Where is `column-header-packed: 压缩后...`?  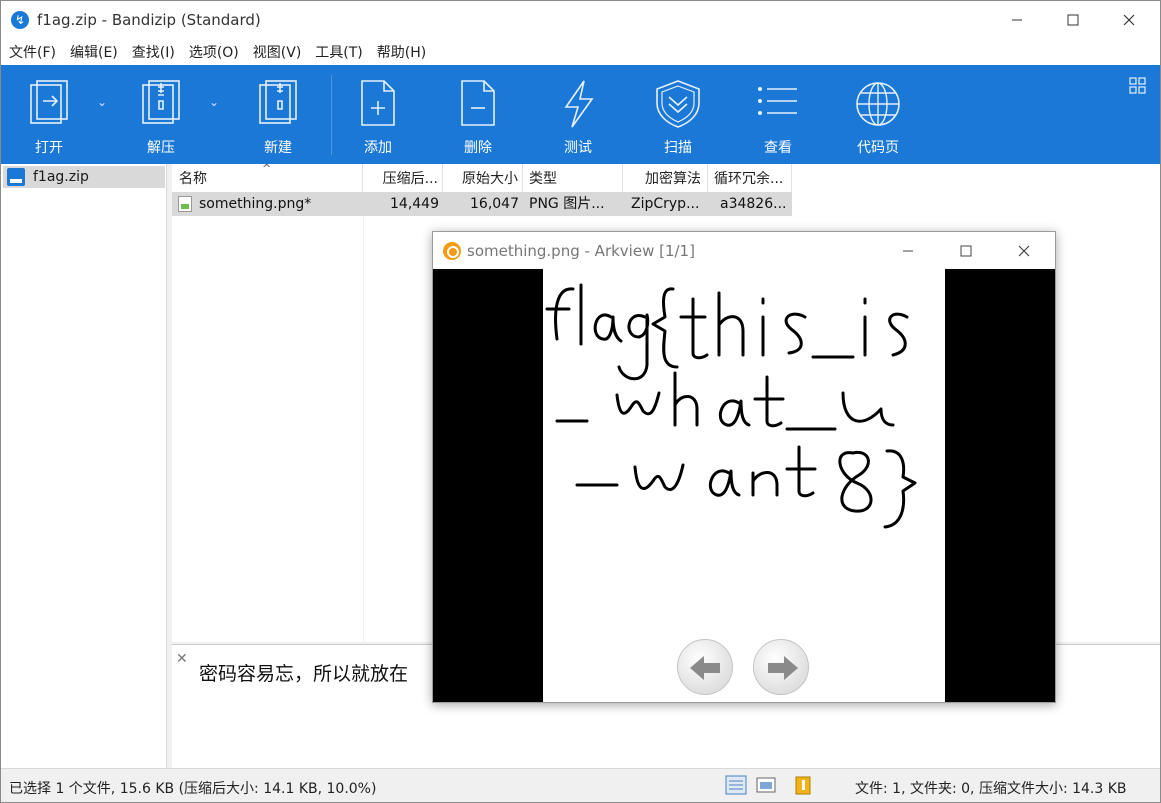 column-header-packed: 压缩后... is located at coordinates (403, 178).